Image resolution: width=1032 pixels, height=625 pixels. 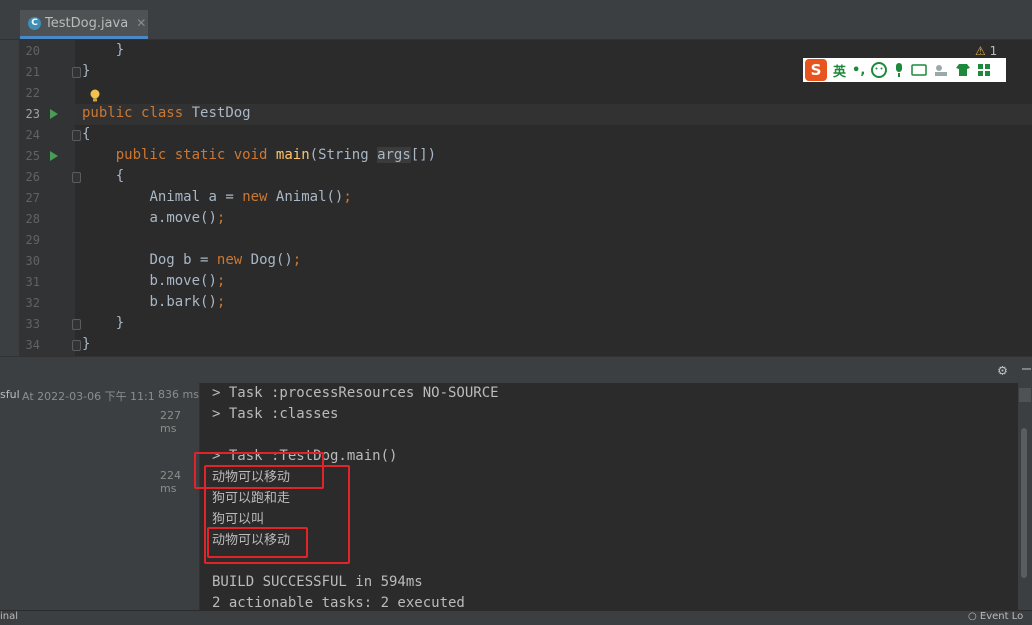 What do you see at coordinates (34, 23) in the screenshot?
I see `java-class-icon: C` at bounding box center [34, 23].